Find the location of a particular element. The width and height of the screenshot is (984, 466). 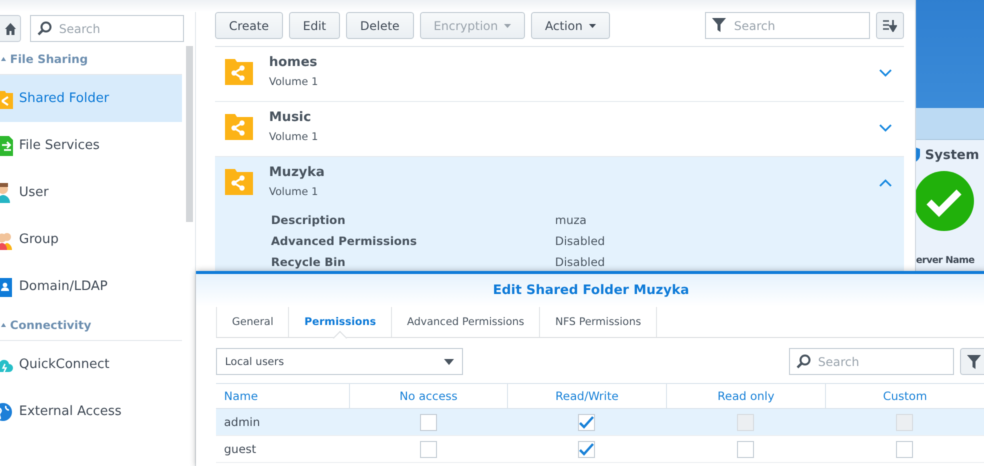

sidebar-item: Group is located at coordinates (91, 239).